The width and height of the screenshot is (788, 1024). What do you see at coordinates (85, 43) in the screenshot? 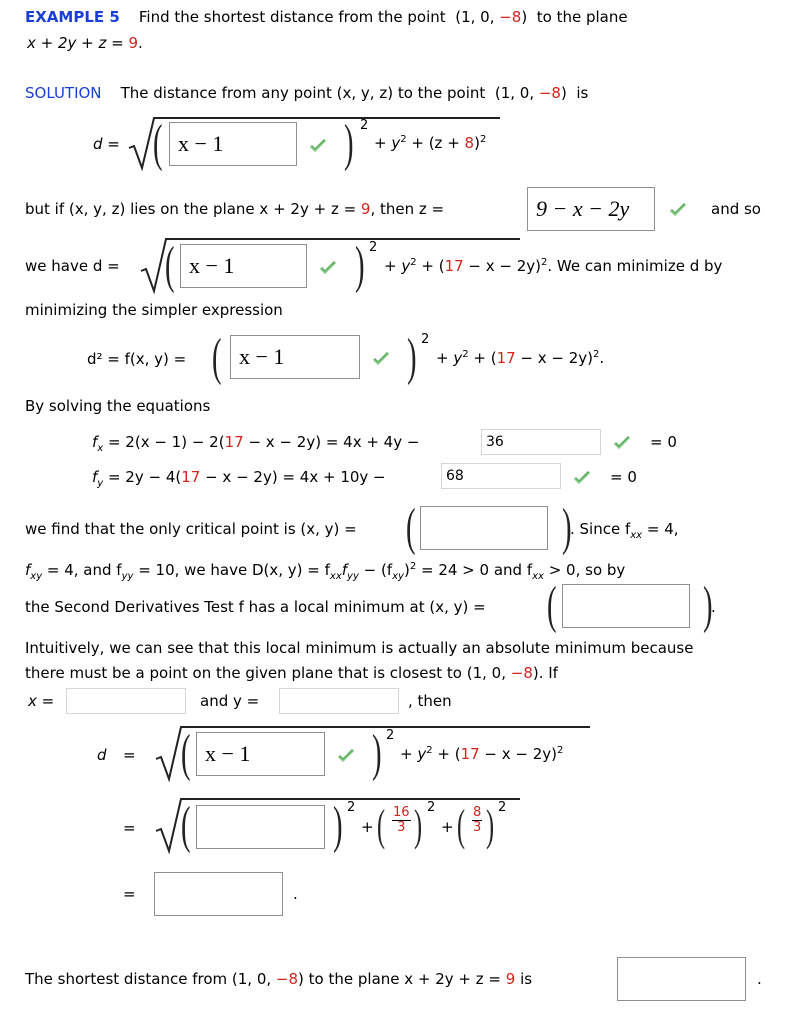
I see `plane-equation: x + 2y + z = 9.` at bounding box center [85, 43].